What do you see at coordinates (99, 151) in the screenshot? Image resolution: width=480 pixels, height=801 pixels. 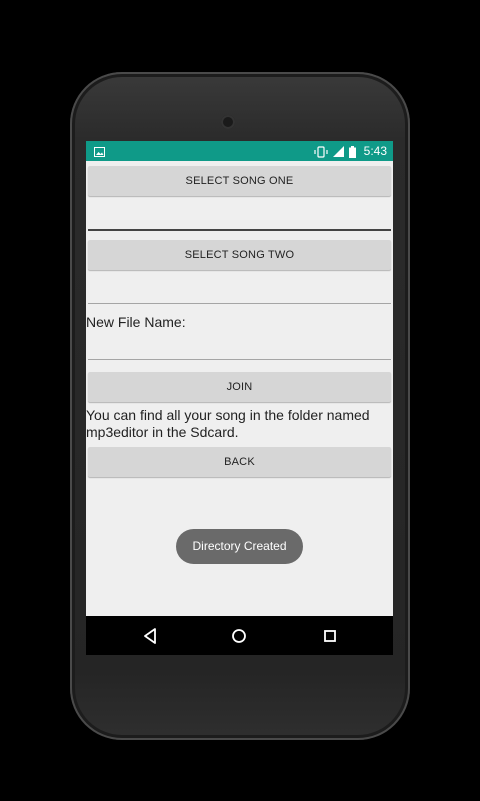 I see `image-icon` at bounding box center [99, 151].